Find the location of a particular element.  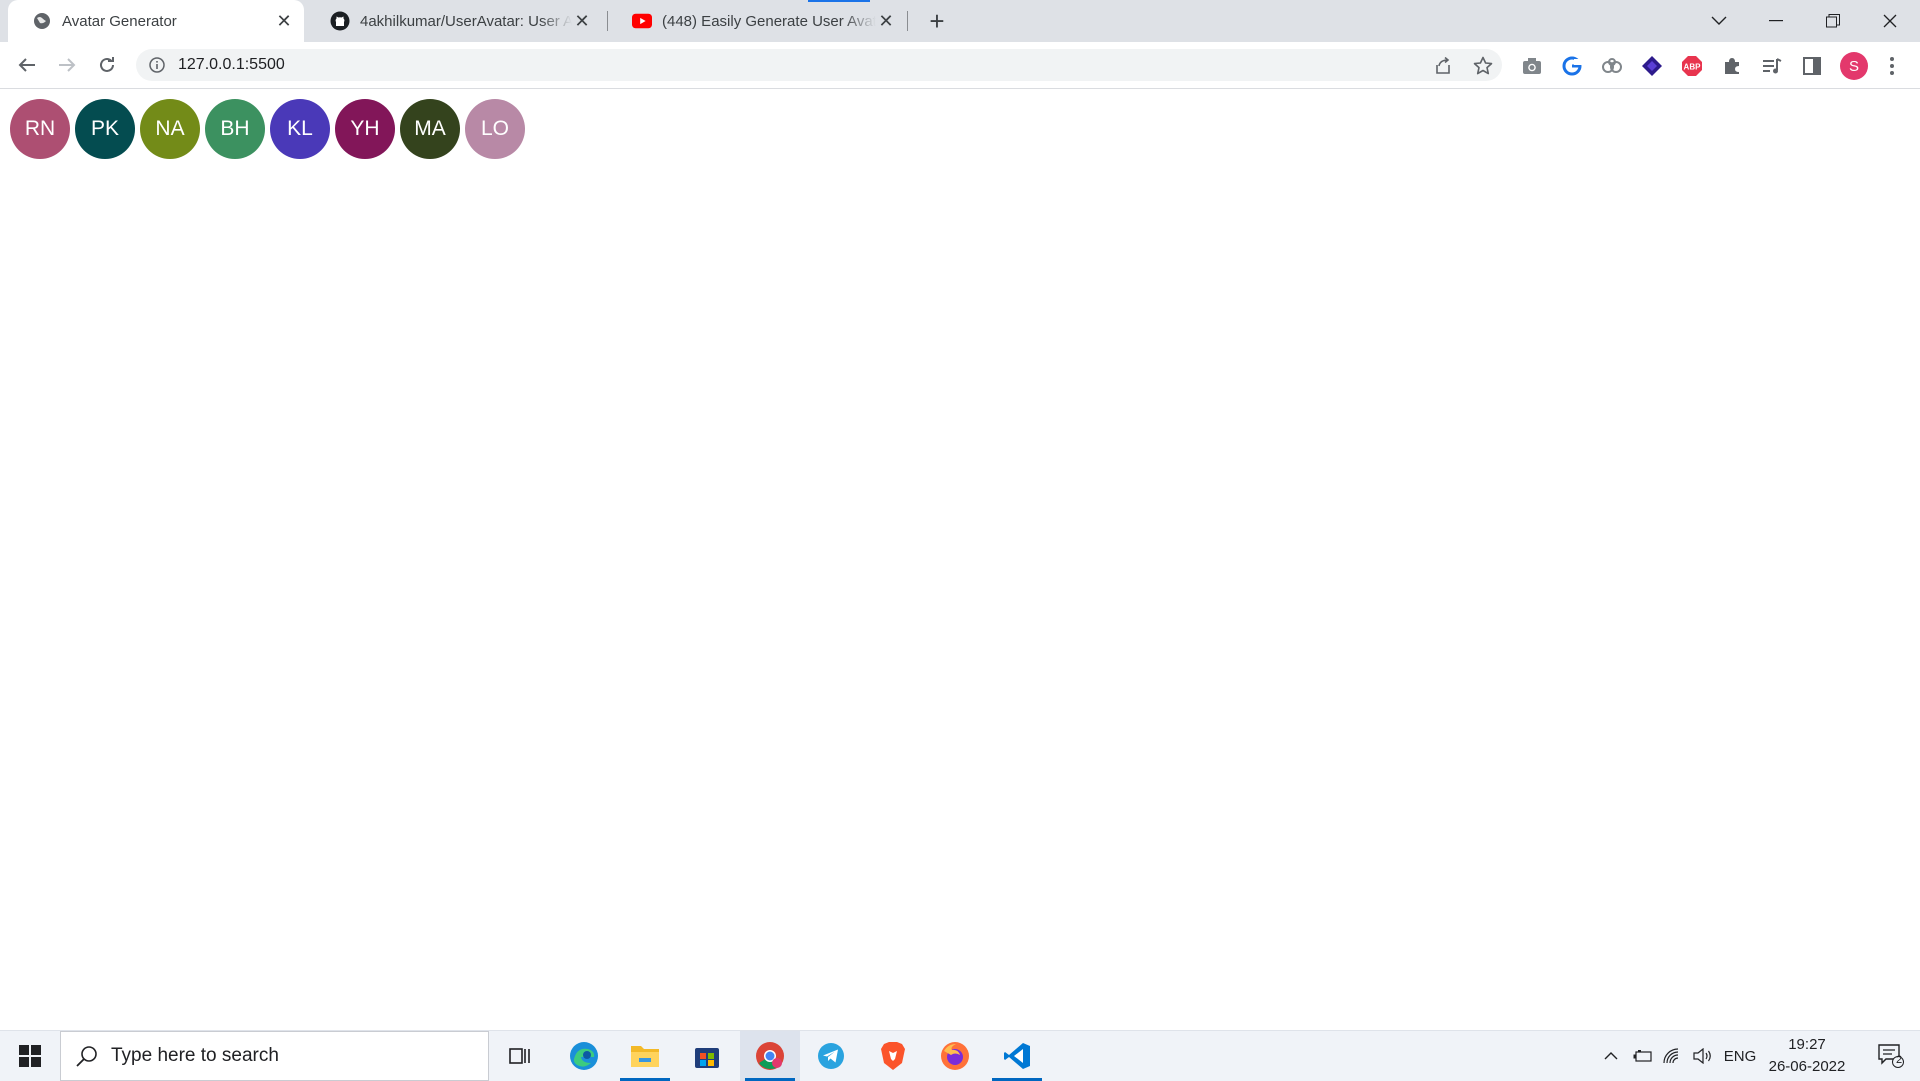

task-view-button is located at coordinates (520, 1056).